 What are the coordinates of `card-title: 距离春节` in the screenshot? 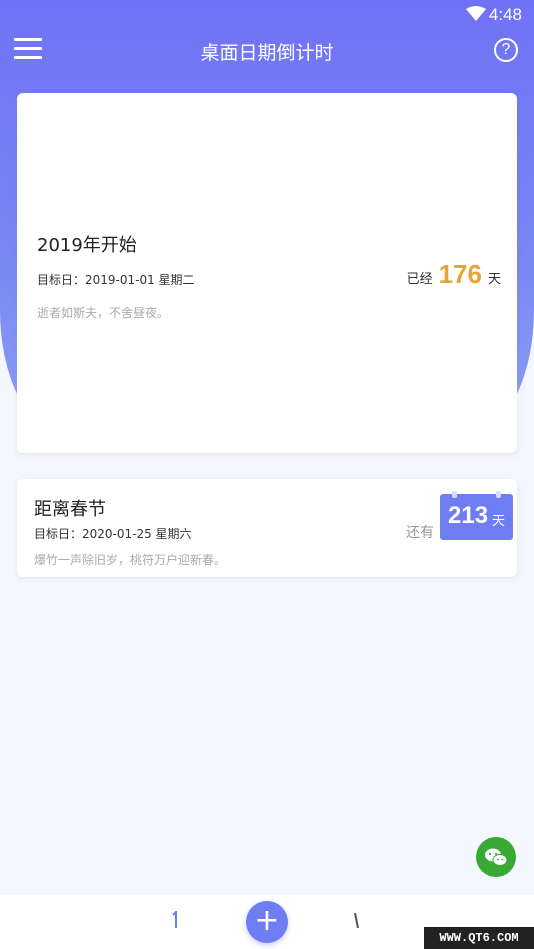 It's located at (70, 509).